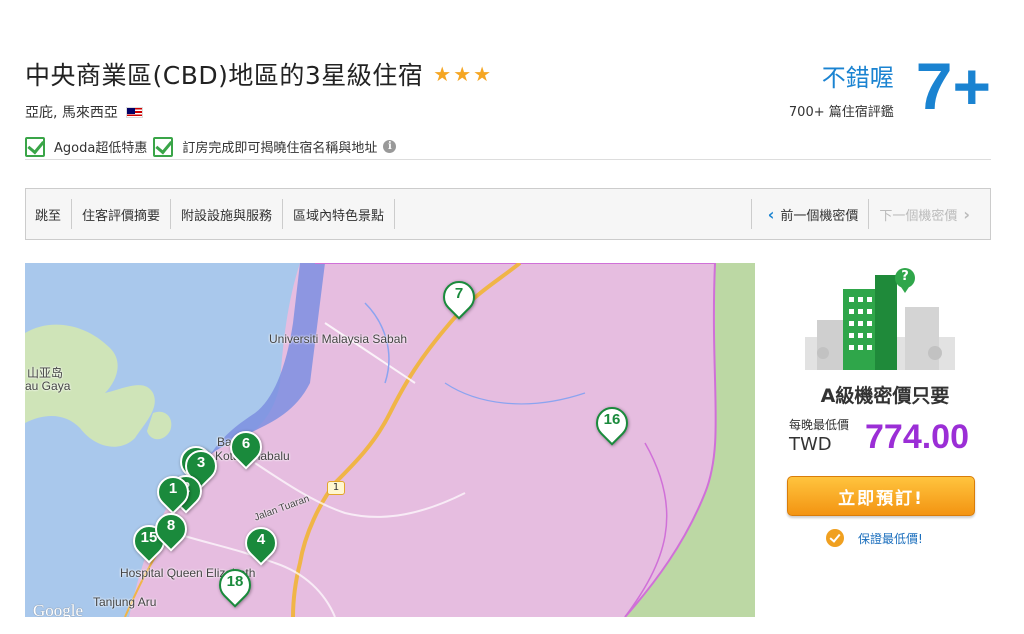  What do you see at coordinates (880, 319) in the screenshot?
I see `hidden-hotel-building-icon` at bounding box center [880, 319].